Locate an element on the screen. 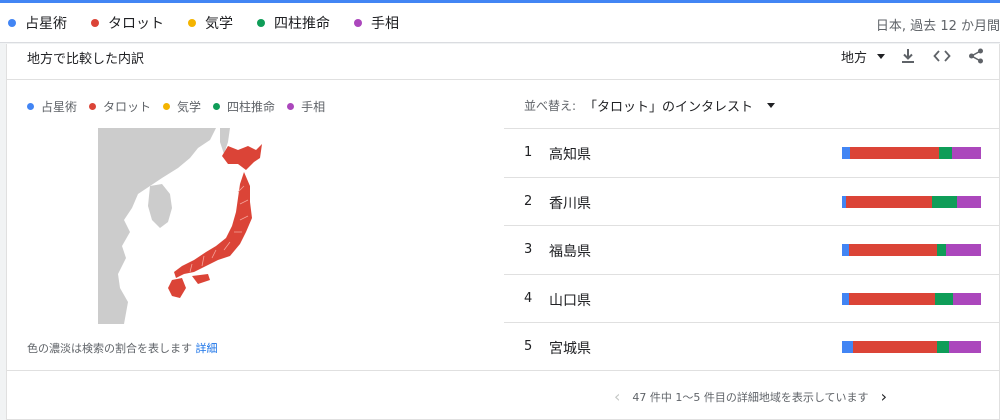 The width and height of the screenshot is (1000, 420). map-legend-item-tarot: タロット is located at coordinates (120, 106).